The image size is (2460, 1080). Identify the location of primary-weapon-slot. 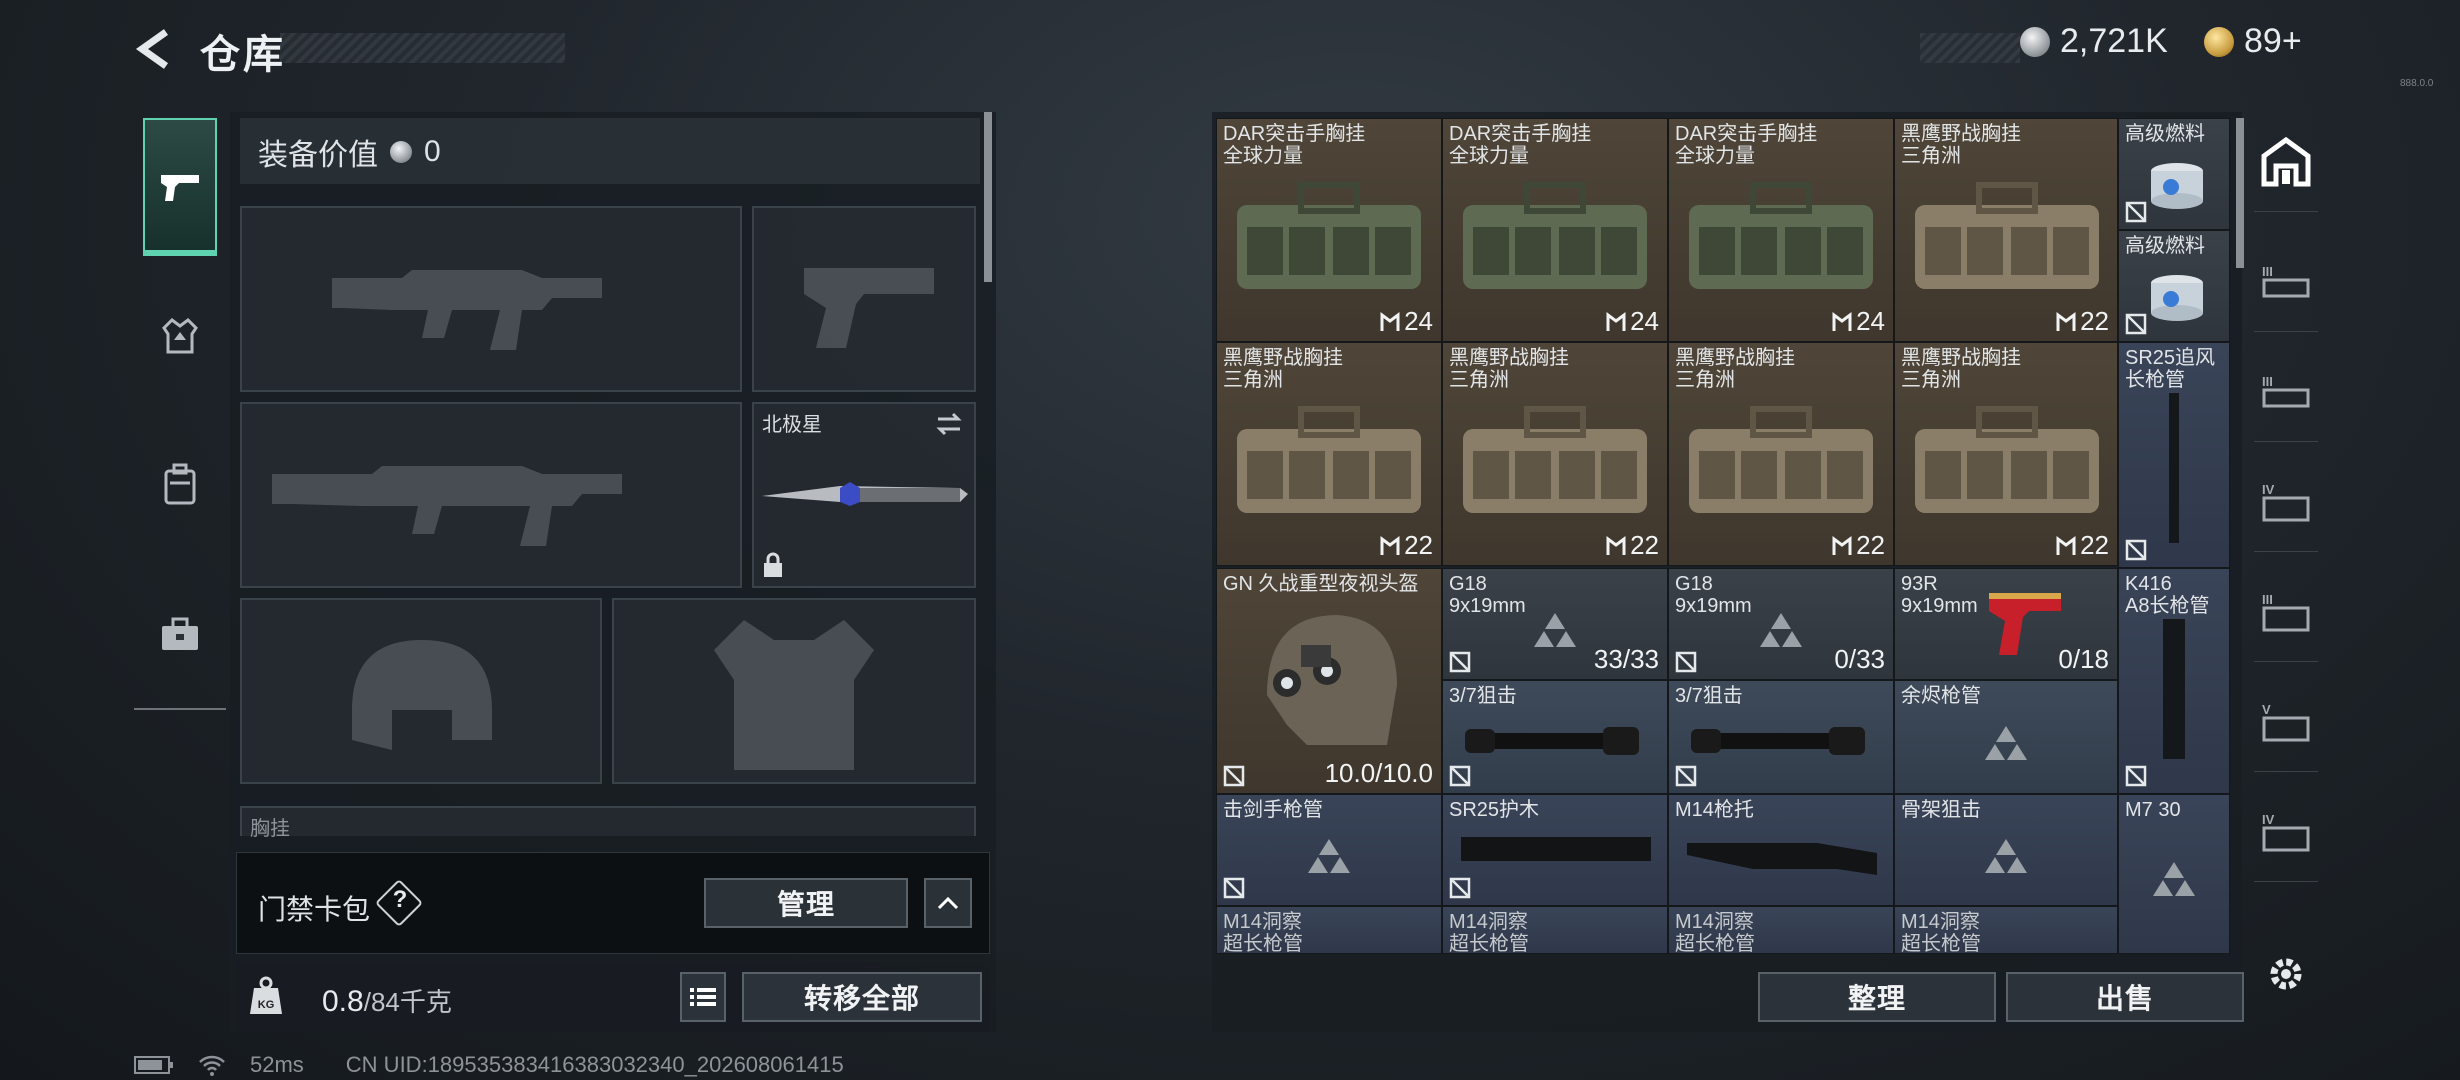
(491, 299).